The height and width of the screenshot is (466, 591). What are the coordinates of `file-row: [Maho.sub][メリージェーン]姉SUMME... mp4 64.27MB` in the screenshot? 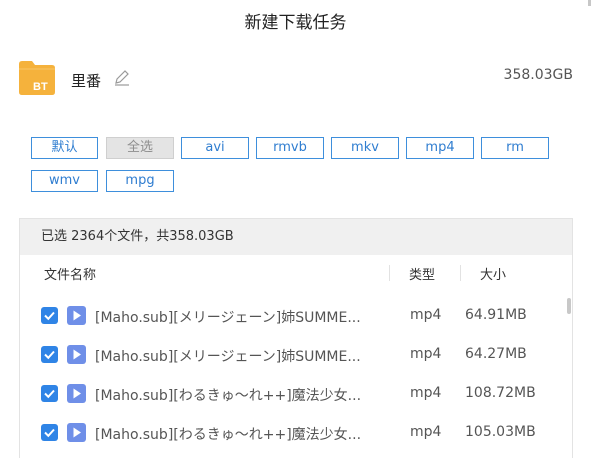 It's located at (290, 355).